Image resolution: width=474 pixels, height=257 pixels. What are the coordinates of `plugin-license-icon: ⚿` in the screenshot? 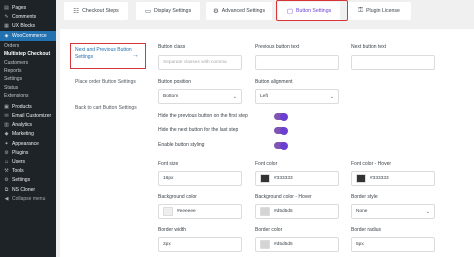 It's located at (361, 10).